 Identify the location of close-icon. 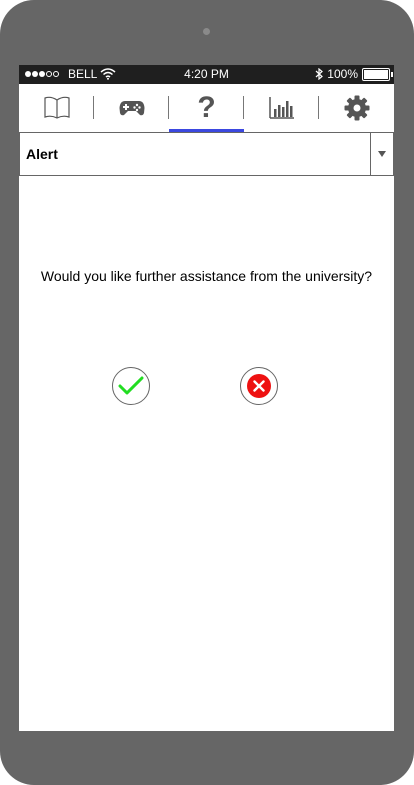
(259, 386).